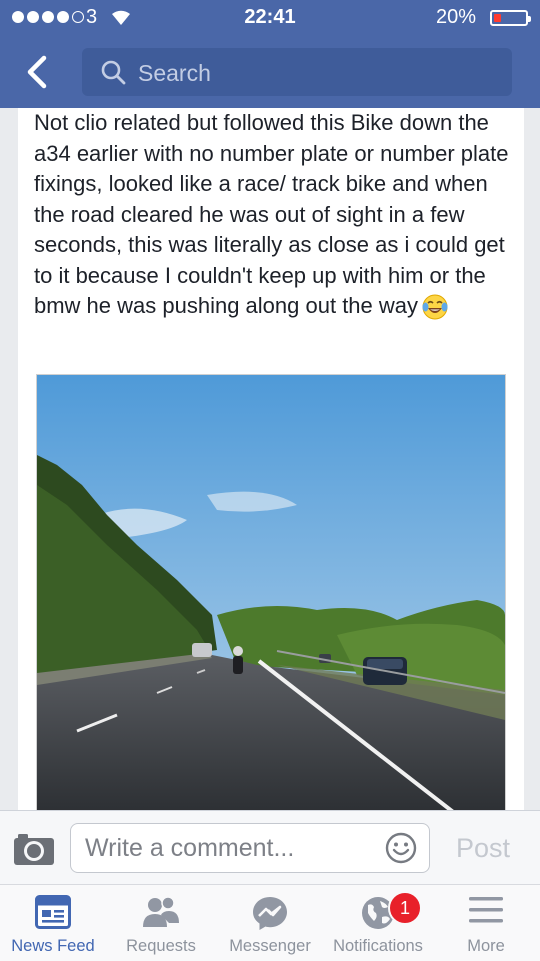 This screenshot has height=961, width=540. I want to click on menu-icon, so click(486, 910).